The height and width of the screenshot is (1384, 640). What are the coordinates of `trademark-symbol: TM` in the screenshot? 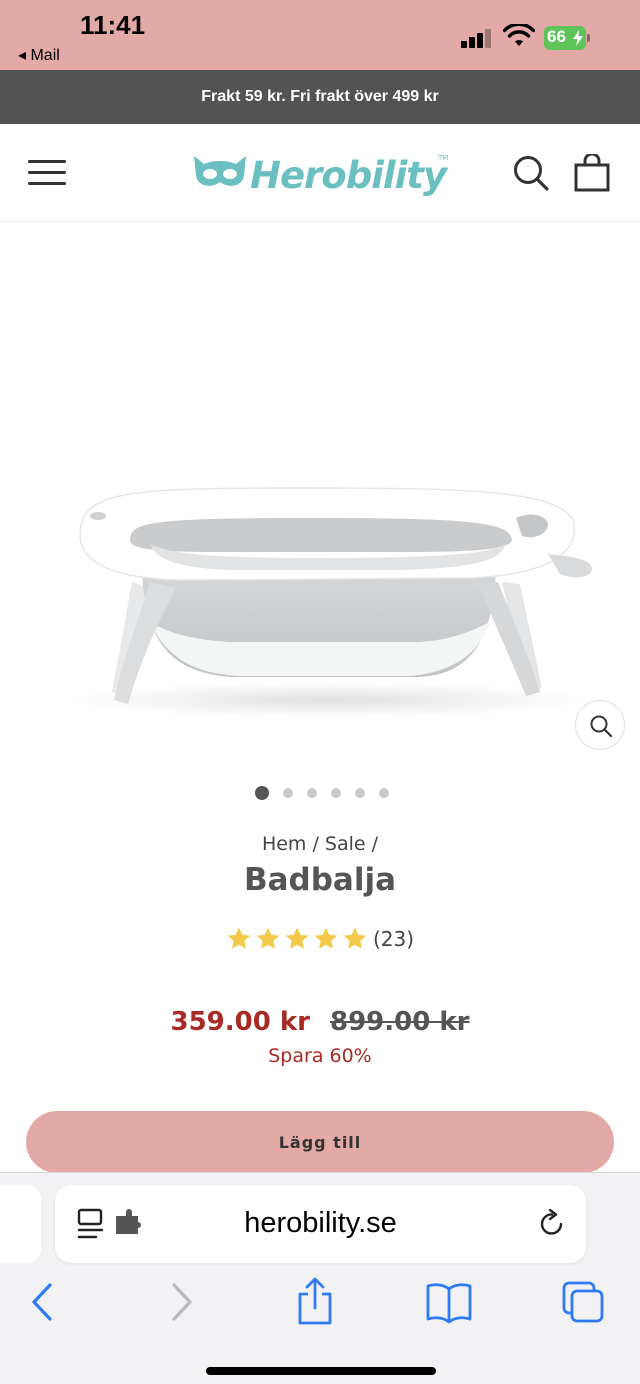 It's located at (443, 158).